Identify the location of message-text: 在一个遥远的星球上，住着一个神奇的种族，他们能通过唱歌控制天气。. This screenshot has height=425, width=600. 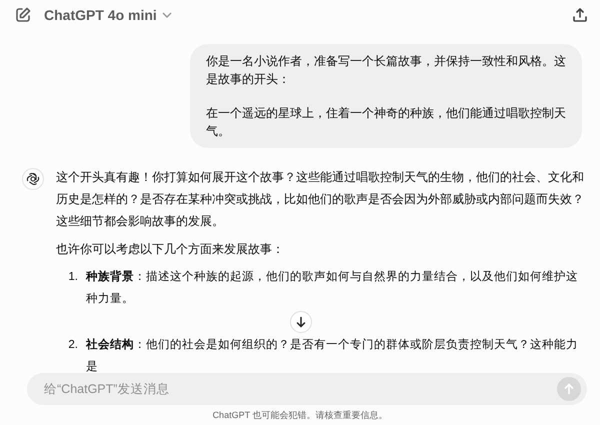
(386, 122).